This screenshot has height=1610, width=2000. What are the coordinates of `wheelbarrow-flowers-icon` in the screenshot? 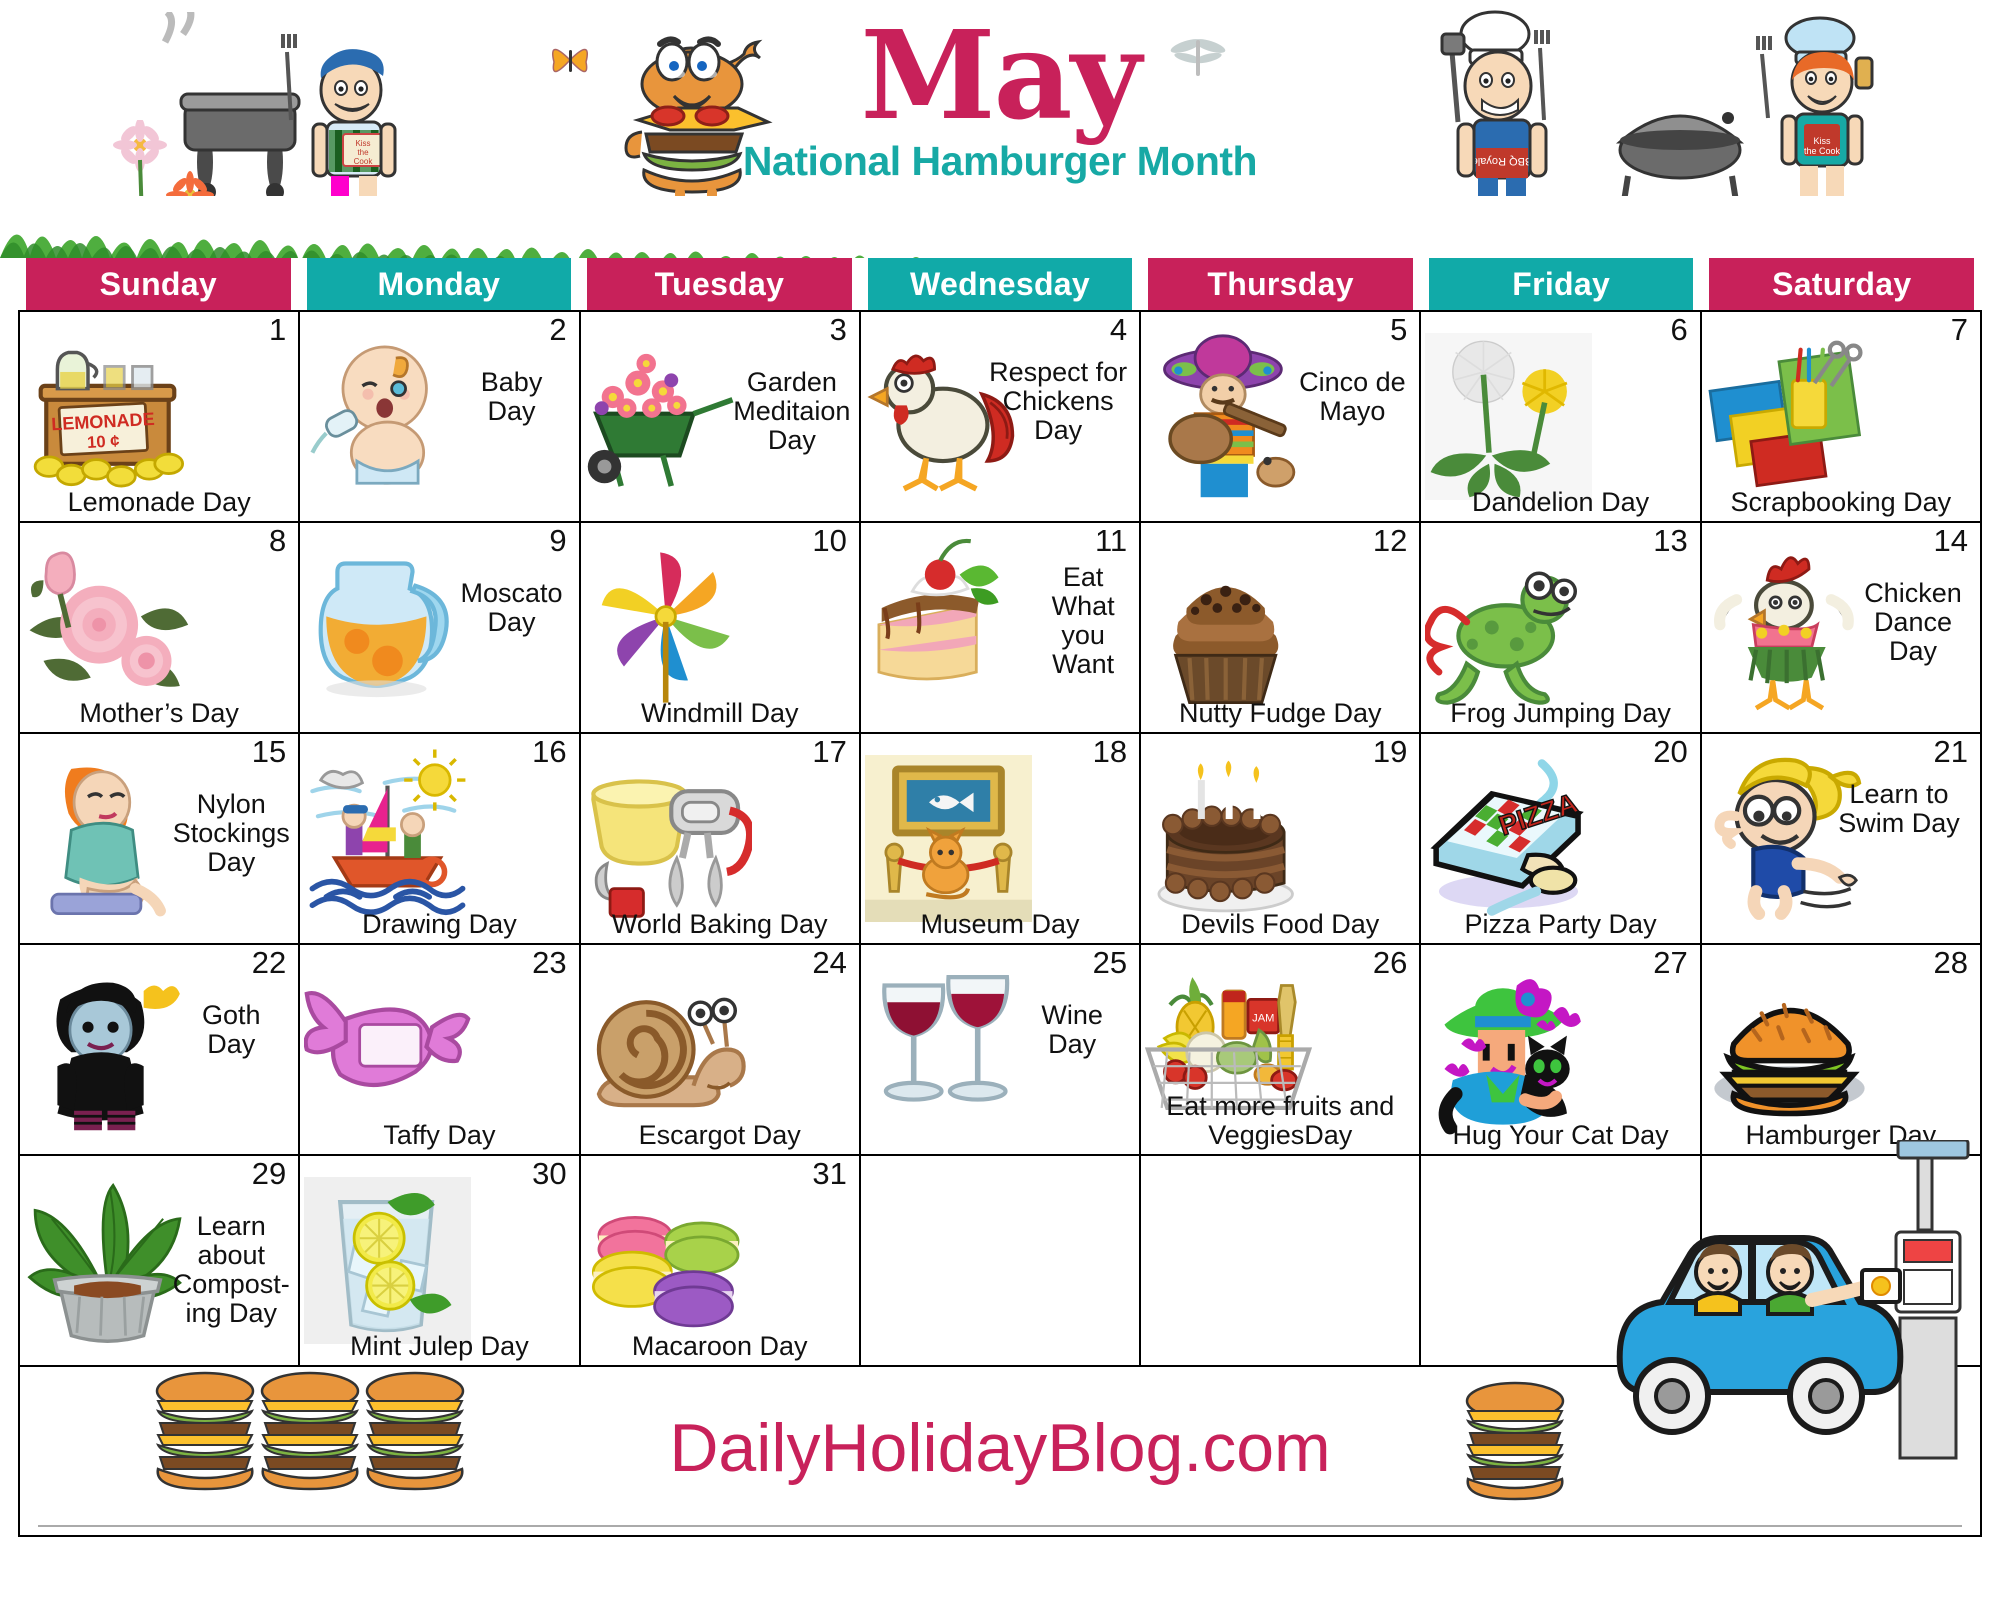 It's located at (668, 416).